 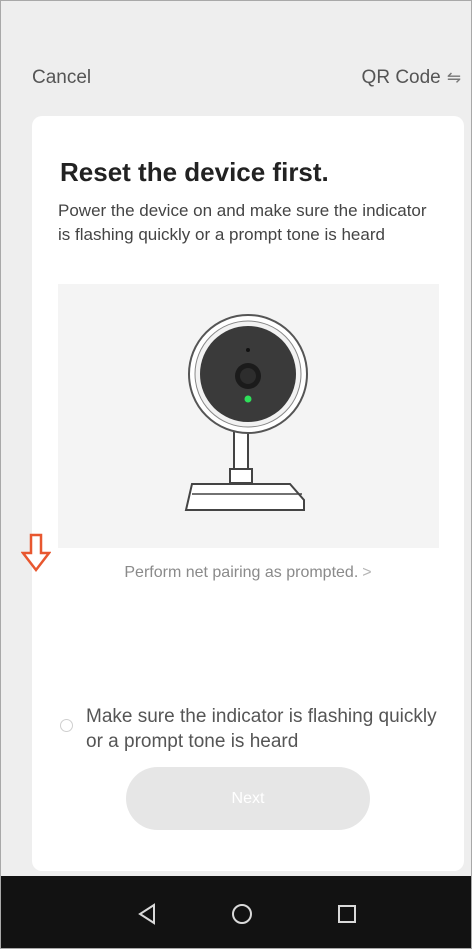 What do you see at coordinates (246, 412) in the screenshot?
I see `security-camera-icon` at bounding box center [246, 412].